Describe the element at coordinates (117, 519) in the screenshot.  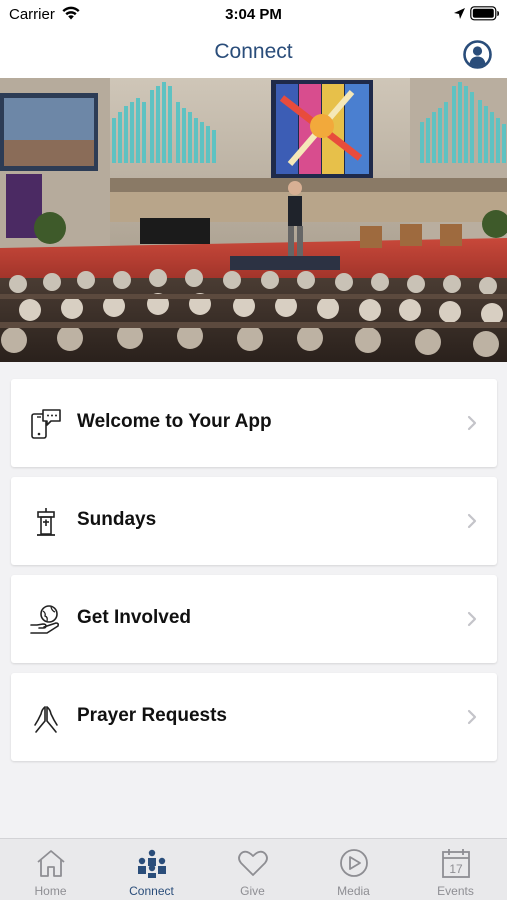
I see `card-label: Sundays` at that location.